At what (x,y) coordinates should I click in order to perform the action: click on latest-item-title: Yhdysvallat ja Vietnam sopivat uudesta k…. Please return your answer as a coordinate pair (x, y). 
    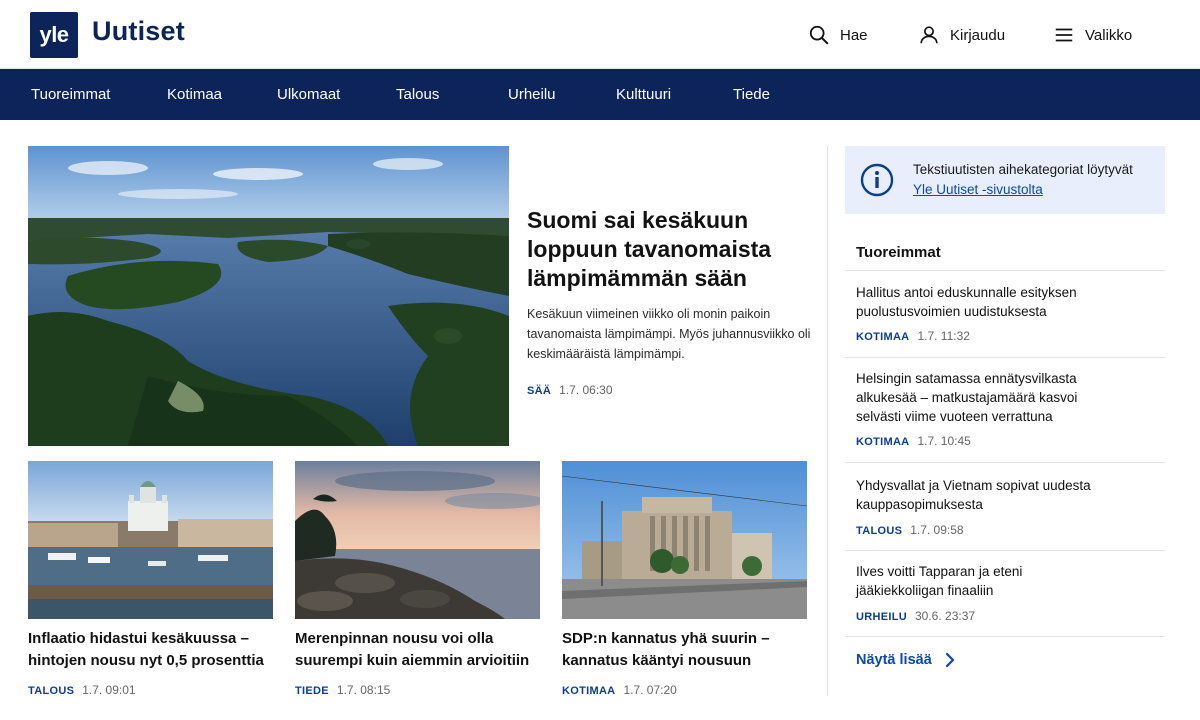
    Looking at the image, I should click on (981, 495).